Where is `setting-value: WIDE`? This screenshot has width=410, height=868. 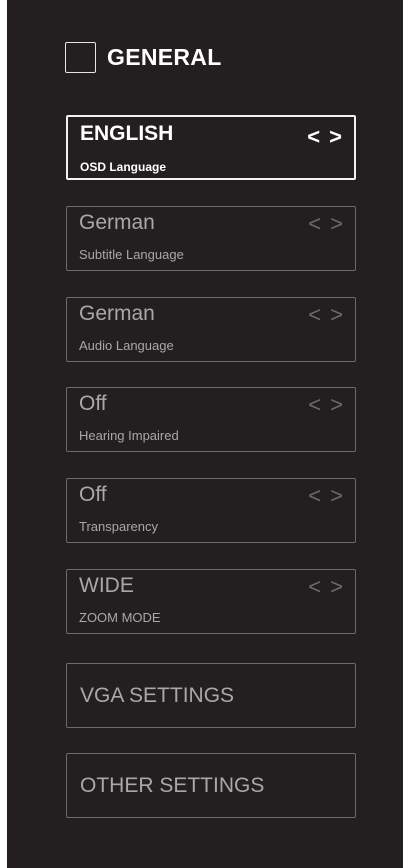
setting-value: WIDE is located at coordinates (106, 585).